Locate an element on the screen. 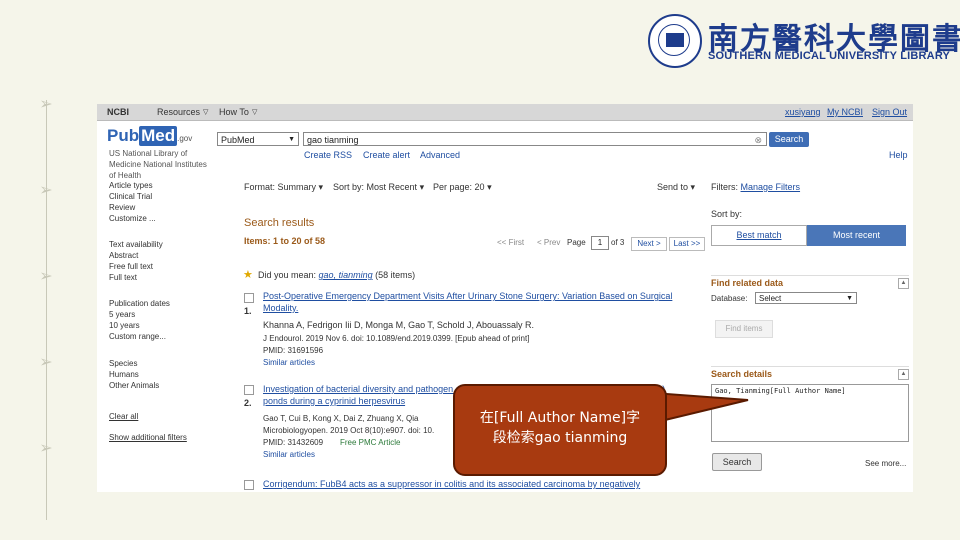 The image size is (960, 540). filter-heading: Species is located at coordinates (123, 363).